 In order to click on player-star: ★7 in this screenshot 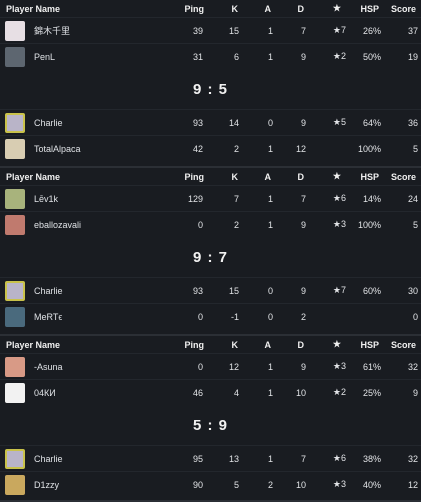, I will do `click(339, 30)`.